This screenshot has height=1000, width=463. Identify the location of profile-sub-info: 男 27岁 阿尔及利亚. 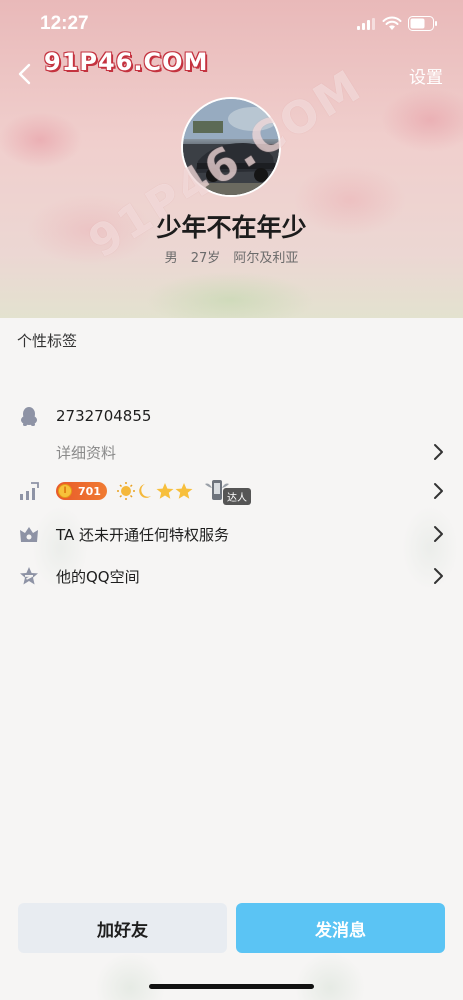
(231, 256).